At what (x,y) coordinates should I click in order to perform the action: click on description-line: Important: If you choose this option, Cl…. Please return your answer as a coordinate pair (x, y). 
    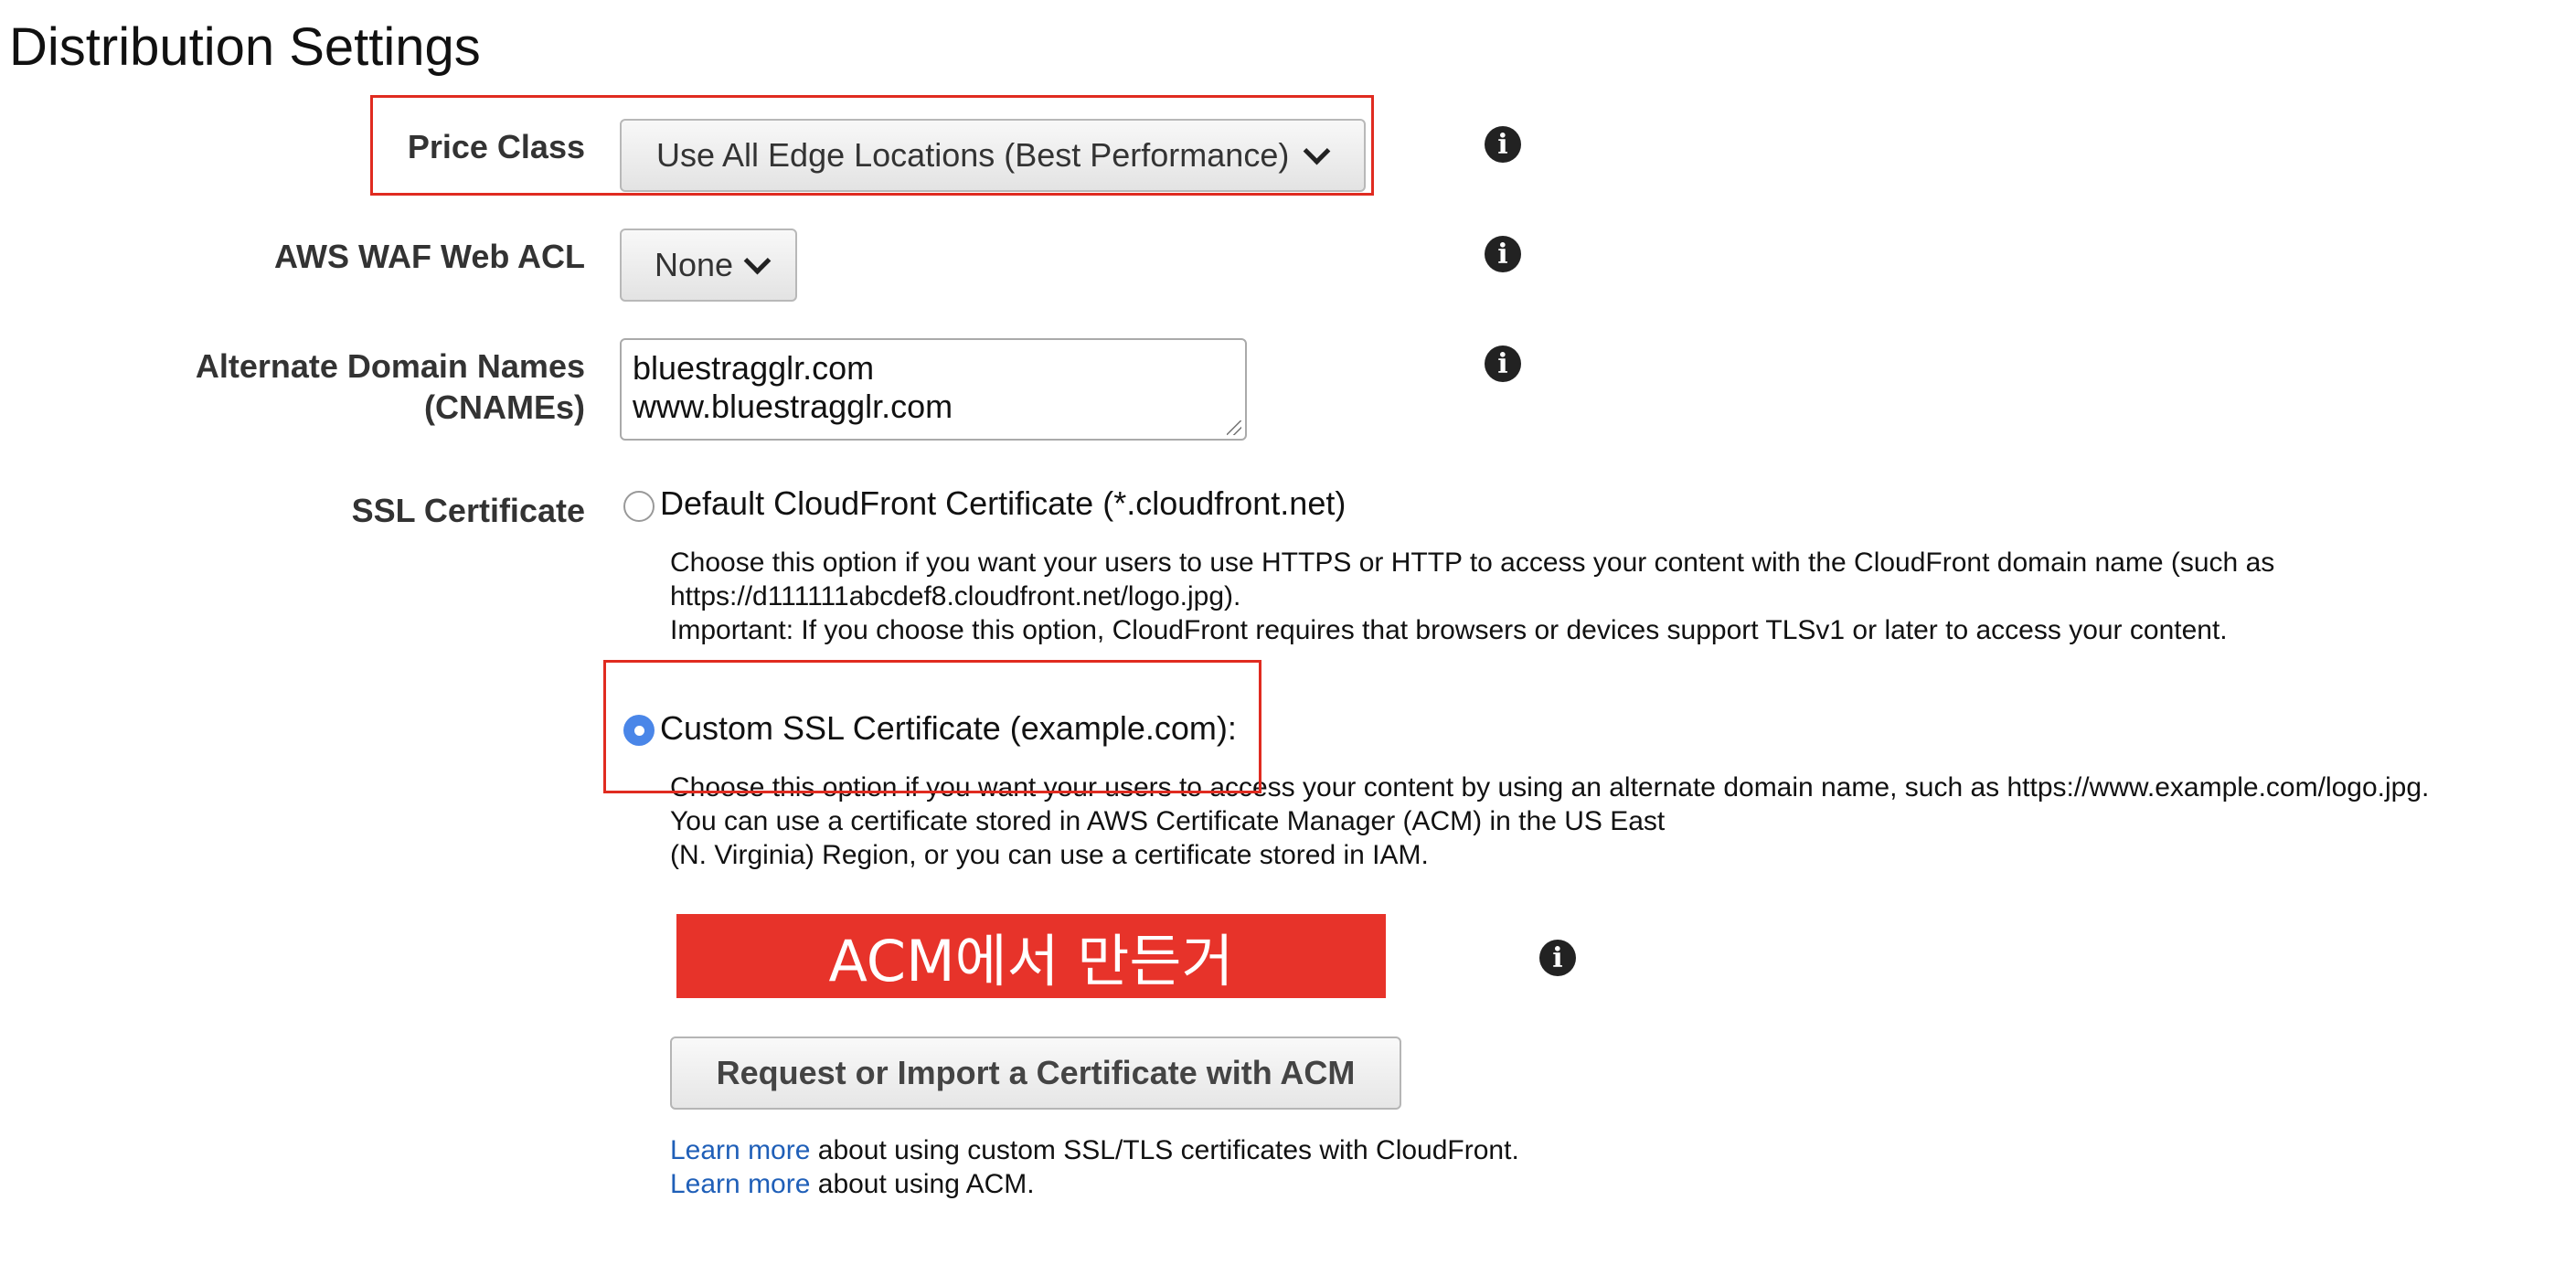
    Looking at the image, I should click on (1449, 630).